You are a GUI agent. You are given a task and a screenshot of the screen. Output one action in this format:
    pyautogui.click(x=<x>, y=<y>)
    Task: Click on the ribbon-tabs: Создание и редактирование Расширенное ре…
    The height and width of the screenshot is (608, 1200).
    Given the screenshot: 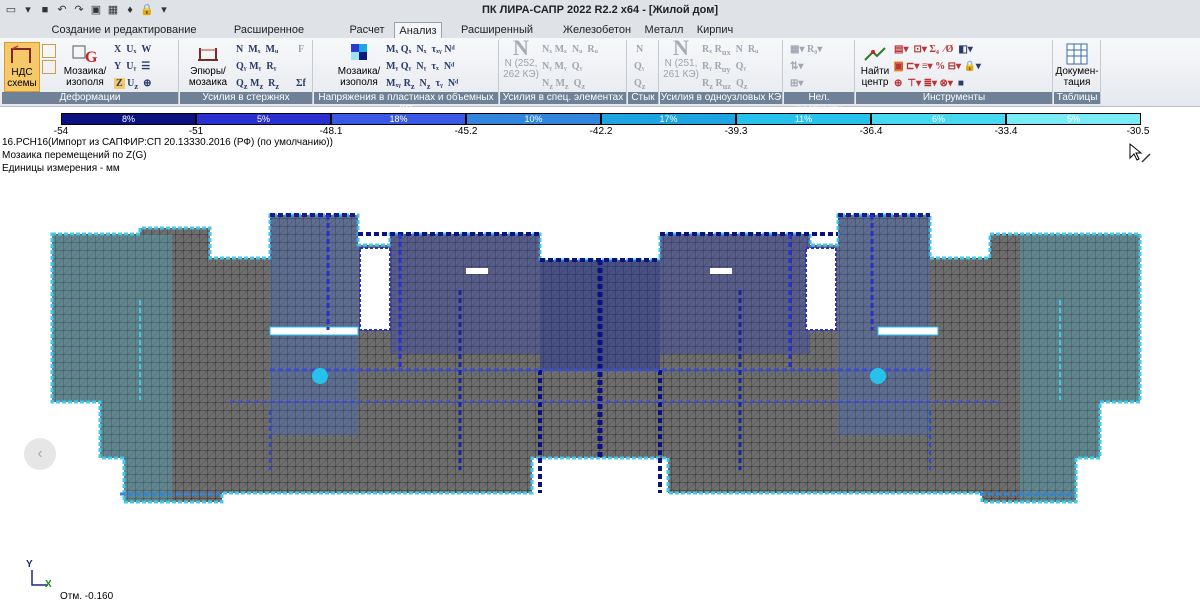 What is the action you would take?
    pyautogui.click(x=600, y=37)
    